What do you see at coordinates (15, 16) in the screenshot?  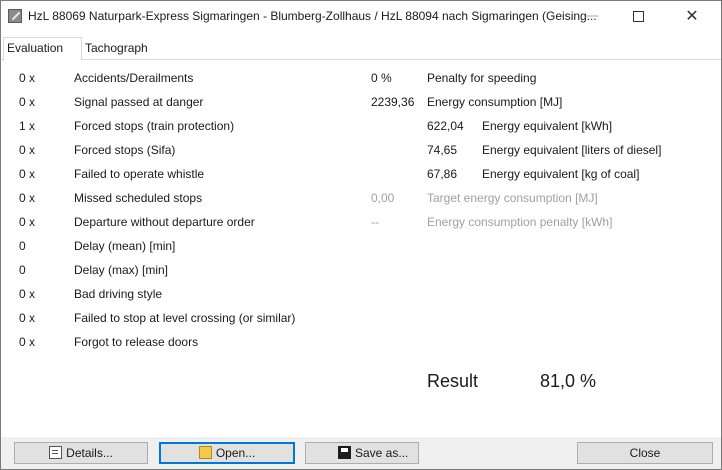 I see `app-icon` at bounding box center [15, 16].